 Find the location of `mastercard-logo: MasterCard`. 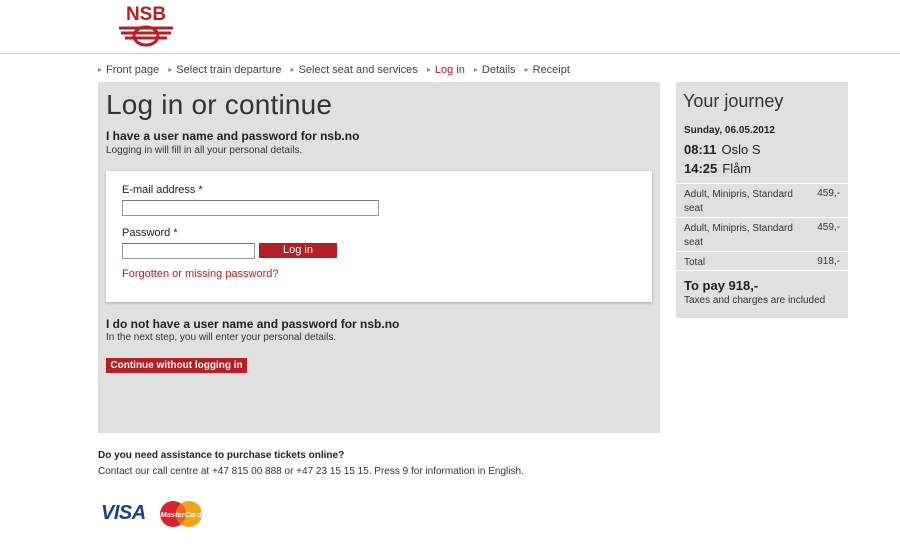

mastercard-logo: MasterCard is located at coordinates (181, 514).